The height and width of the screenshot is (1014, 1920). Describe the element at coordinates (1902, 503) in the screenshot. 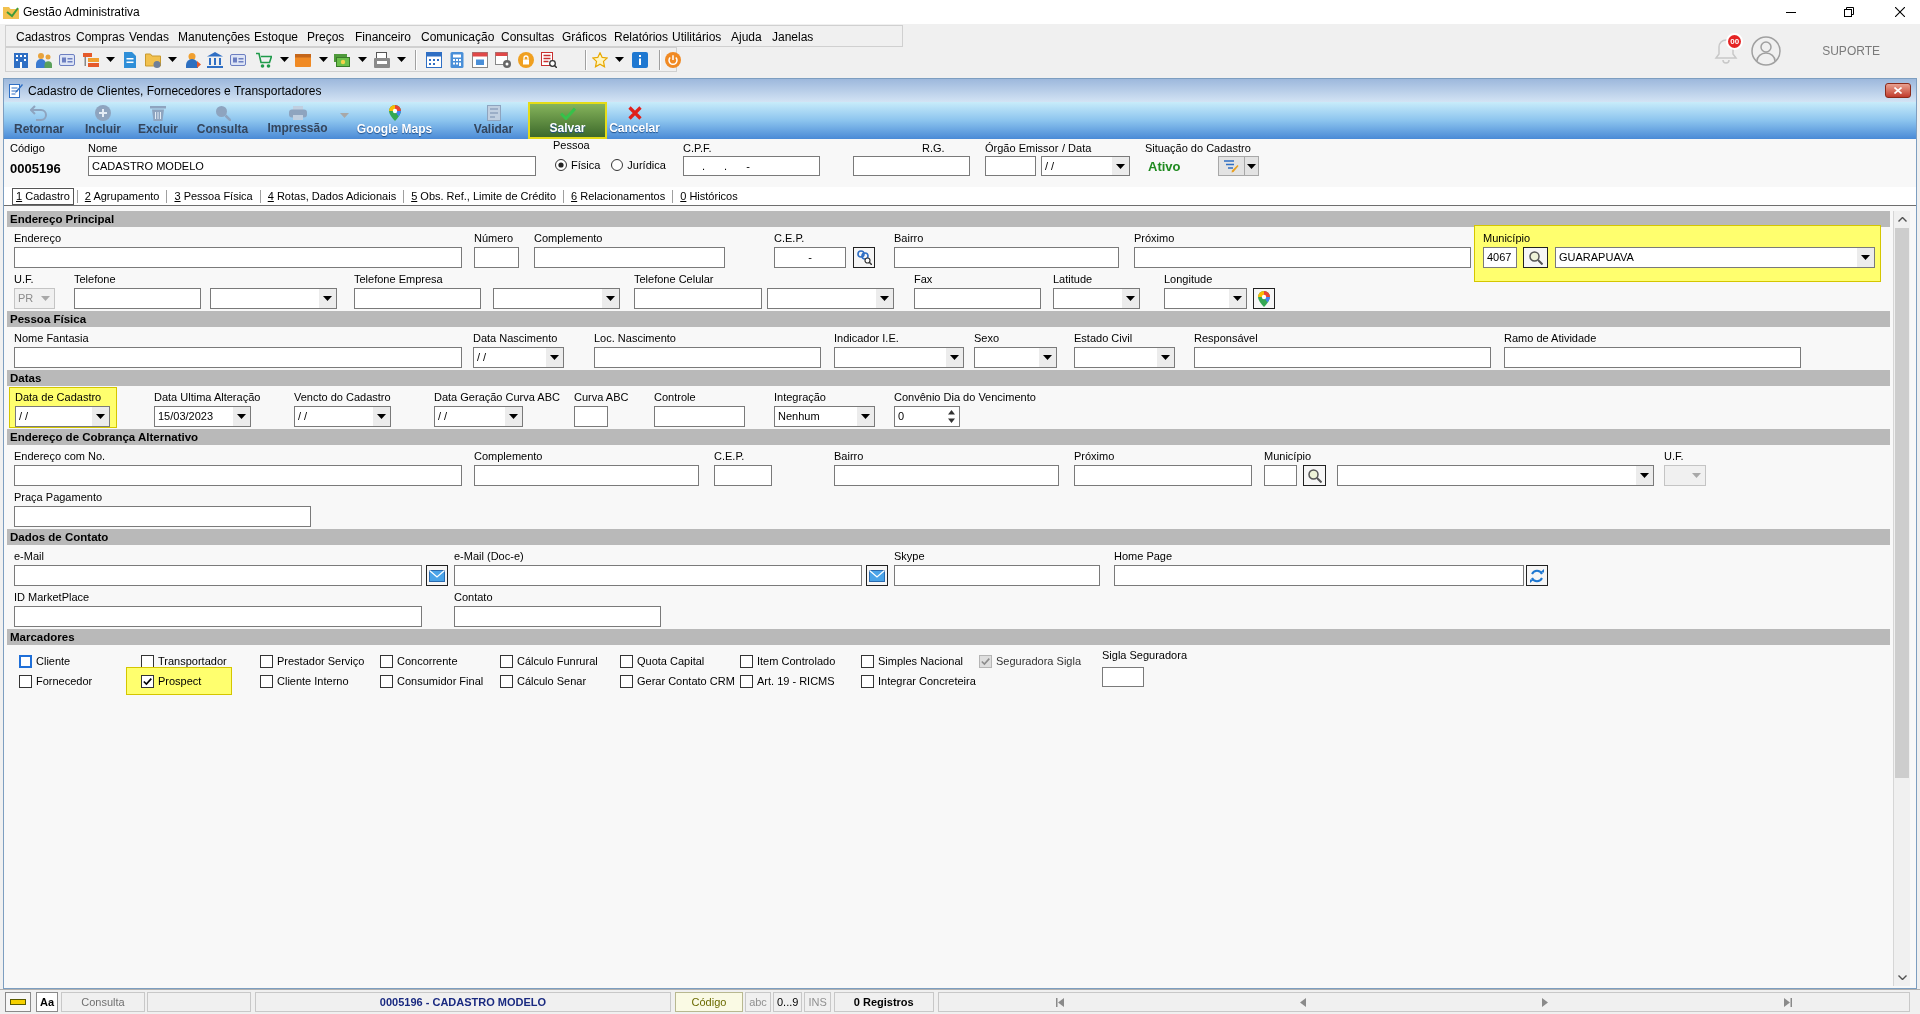

I see `scrollbar-thumb` at that location.